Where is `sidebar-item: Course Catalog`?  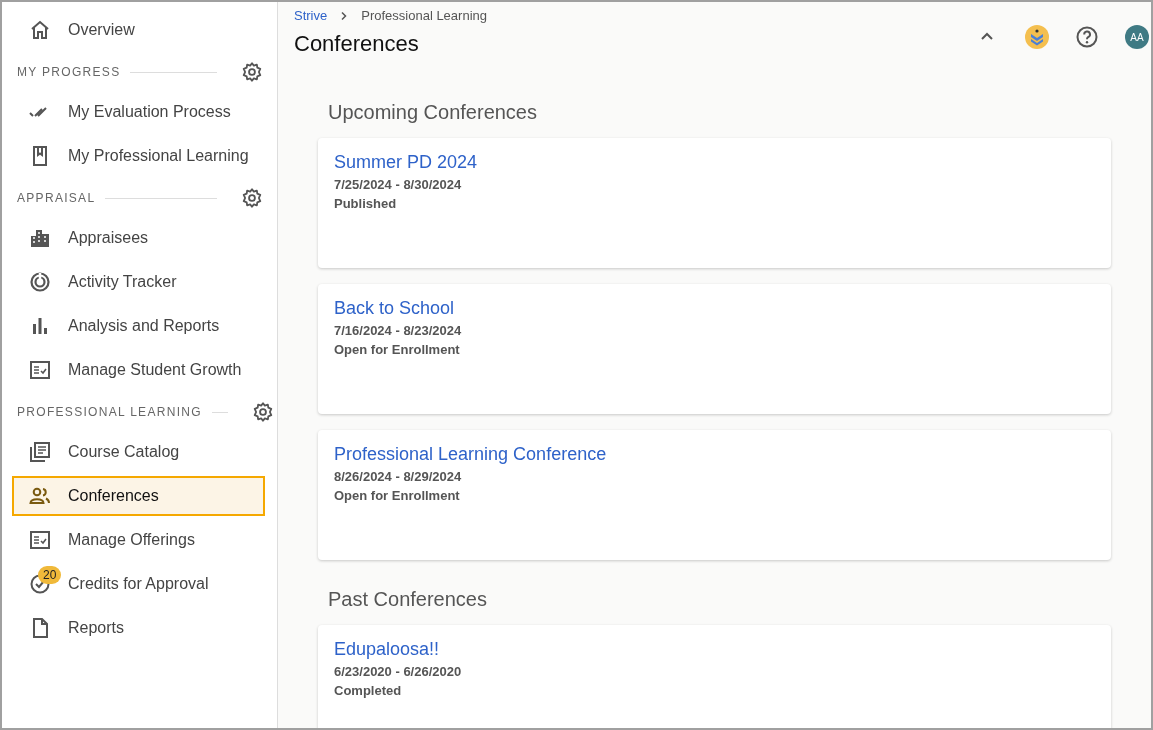
sidebar-item: Course Catalog is located at coordinates (138, 452).